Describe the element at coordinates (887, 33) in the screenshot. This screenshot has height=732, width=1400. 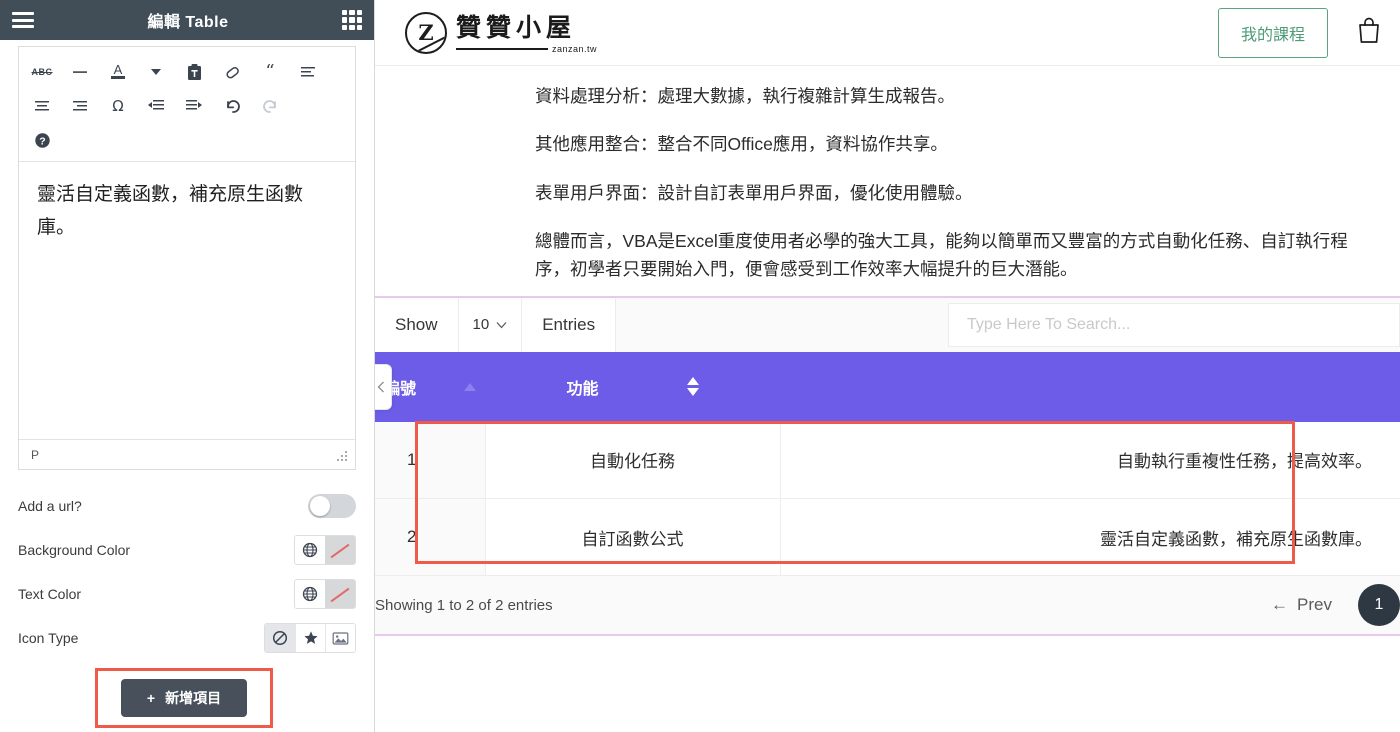
I see `site-header: Z 贊贊小屋 zanzan.tw 我的課程` at that location.